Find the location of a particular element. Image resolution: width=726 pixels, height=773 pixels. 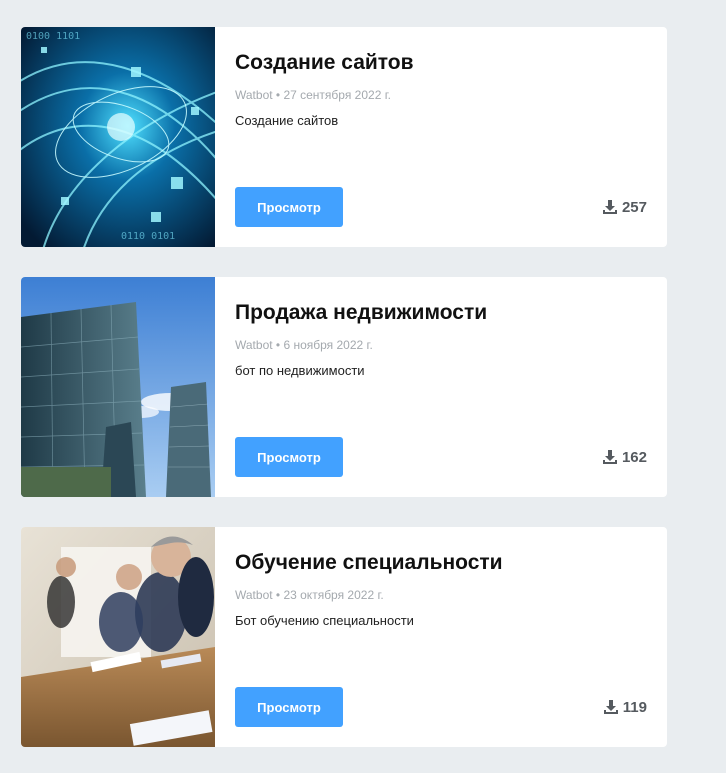

svg-text: 0100 1101 is located at coordinates (53, 36).